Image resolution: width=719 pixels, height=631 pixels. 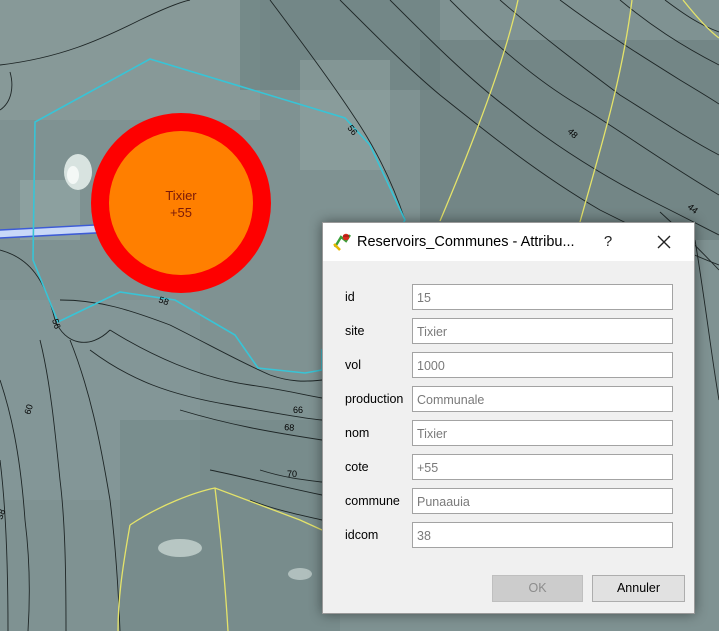 I want to click on close-icon, so click(x=664, y=242).